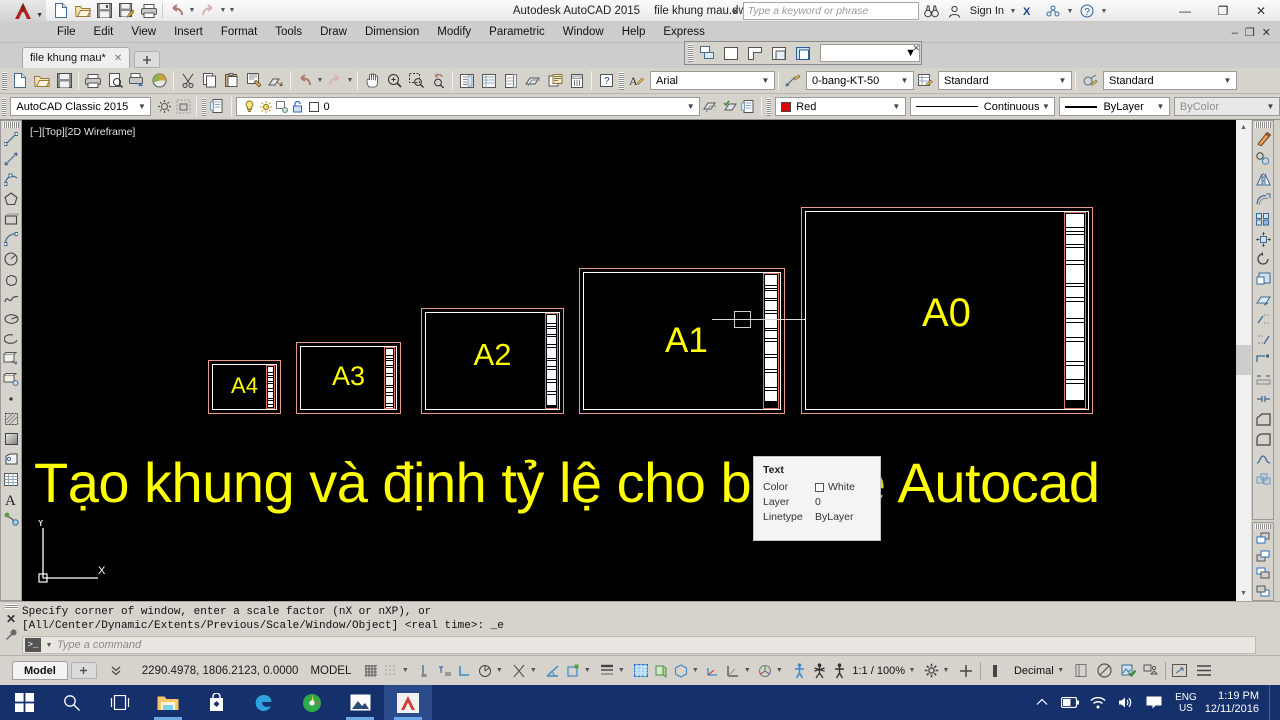  Describe the element at coordinates (803, 53) in the screenshot. I see `four-viewports-button` at that location.